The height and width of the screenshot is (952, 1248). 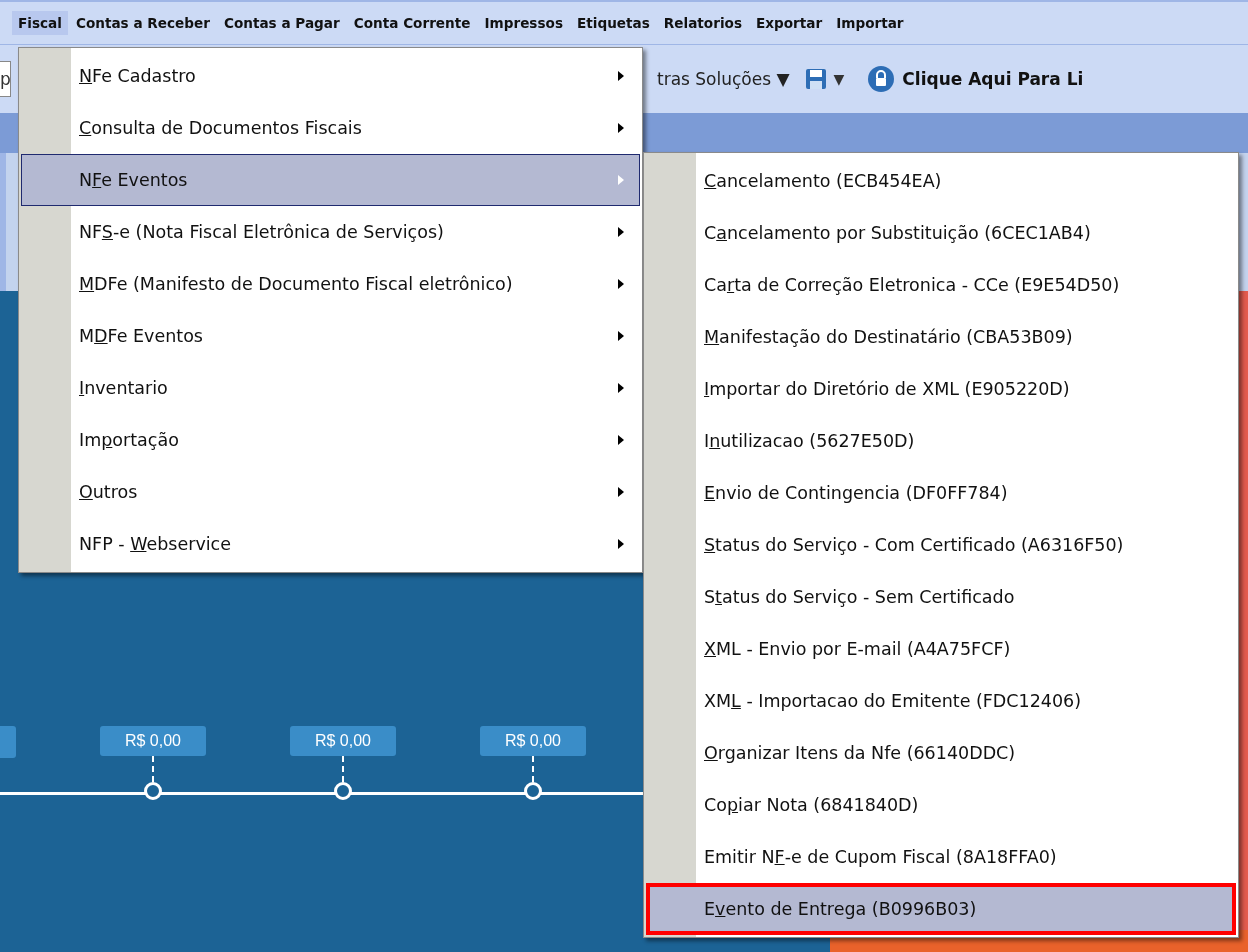 I want to click on menu-item-label: Copiar Nota (6841840D), so click(x=812, y=805).